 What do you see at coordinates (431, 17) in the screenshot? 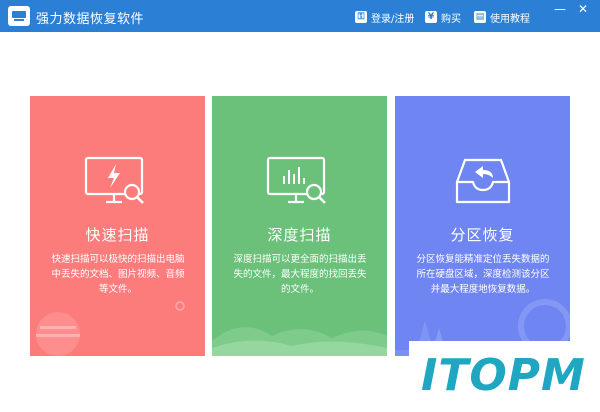
I see `yen-icon: ¥` at bounding box center [431, 17].